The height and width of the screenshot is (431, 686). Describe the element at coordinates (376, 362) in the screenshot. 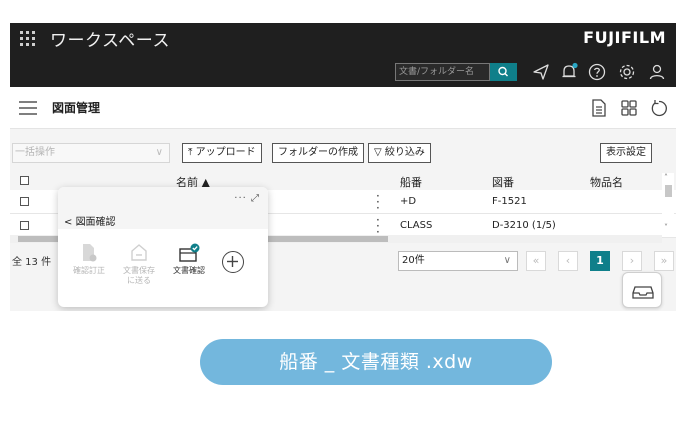

I see `filename-caption: 船番 _ 文書種類 .xdw` at that location.